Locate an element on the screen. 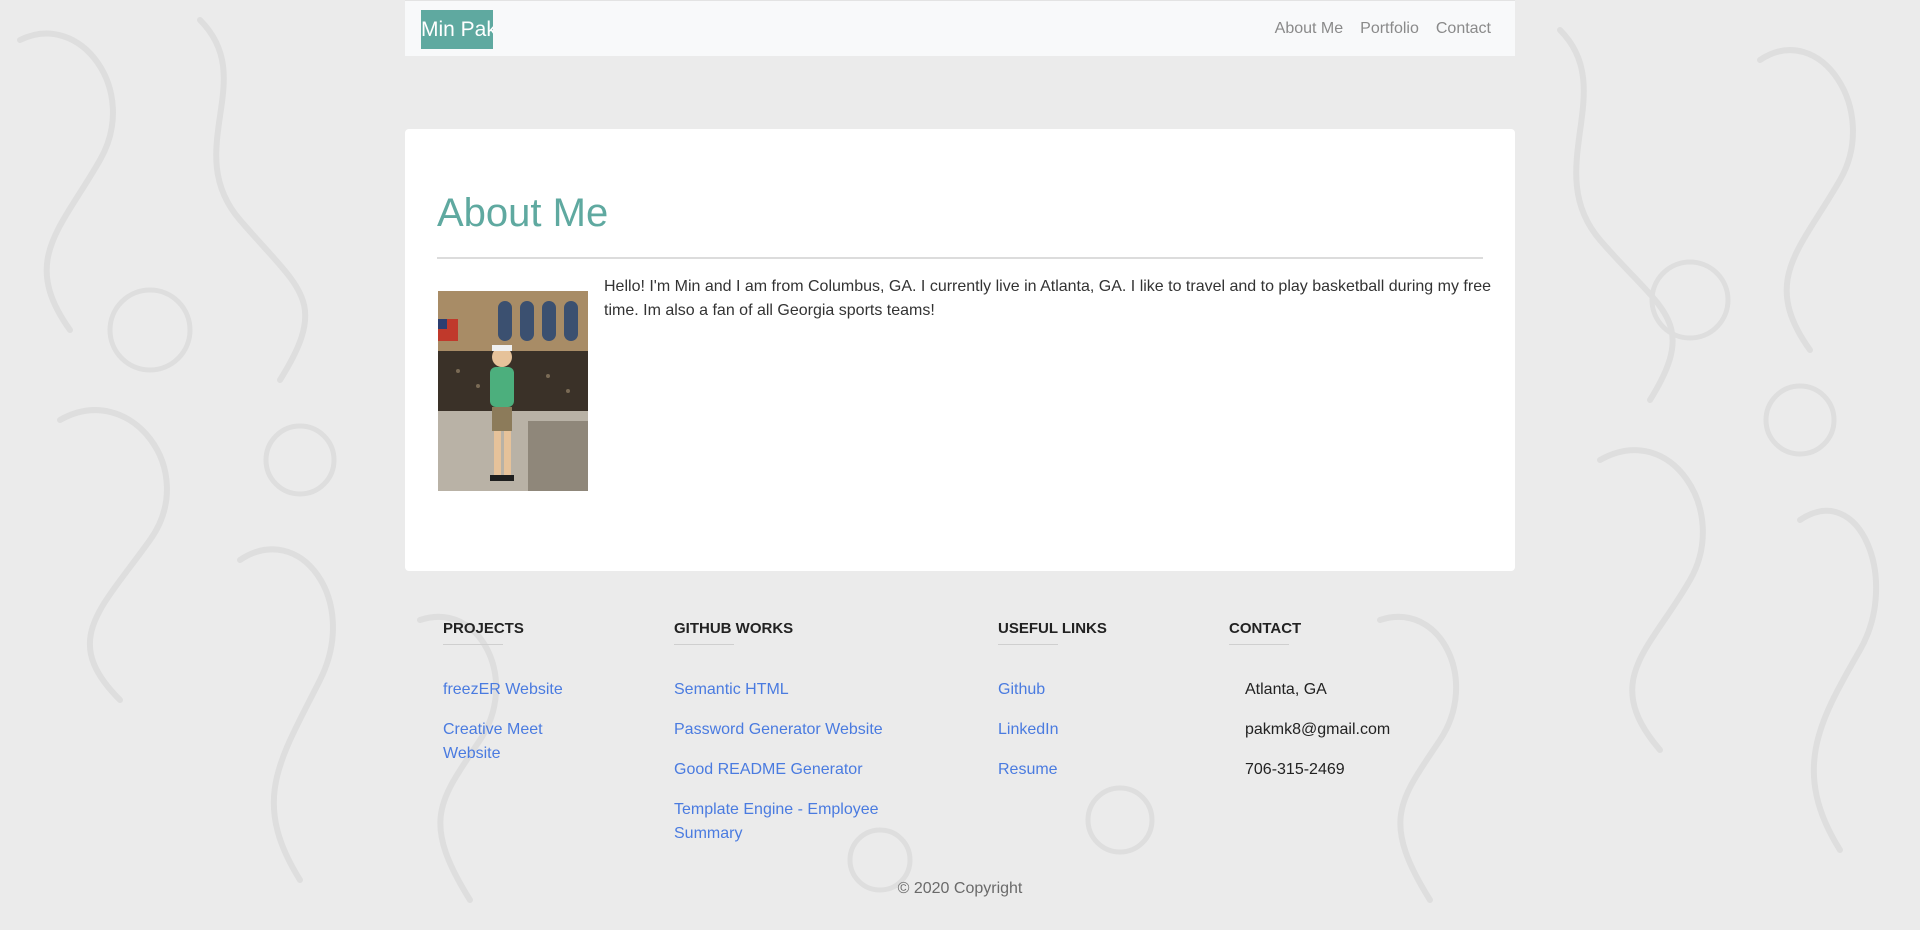 The width and height of the screenshot is (1920, 930). nav-link-portfolio: Portfolio is located at coordinates (1389, 29).